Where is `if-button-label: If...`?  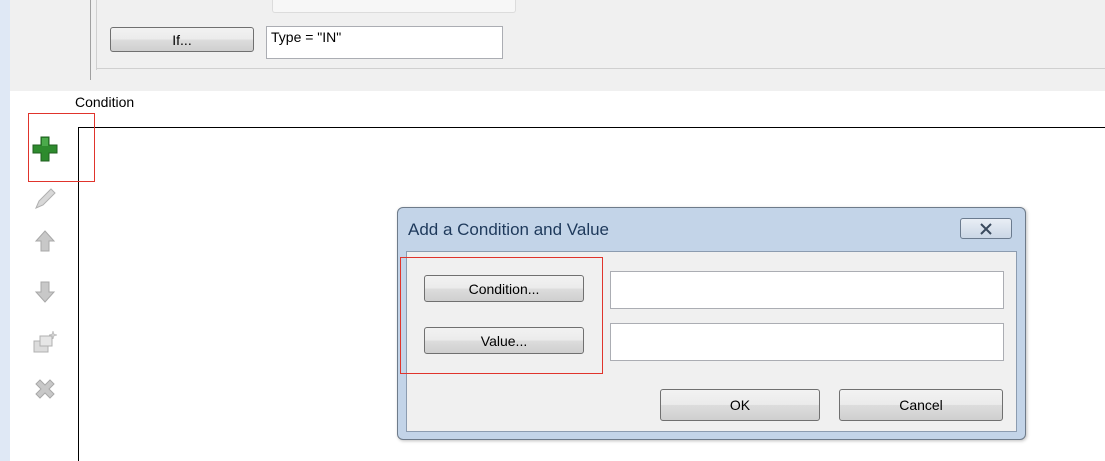 if-button-label: If... is located at coordinates (182, 39).